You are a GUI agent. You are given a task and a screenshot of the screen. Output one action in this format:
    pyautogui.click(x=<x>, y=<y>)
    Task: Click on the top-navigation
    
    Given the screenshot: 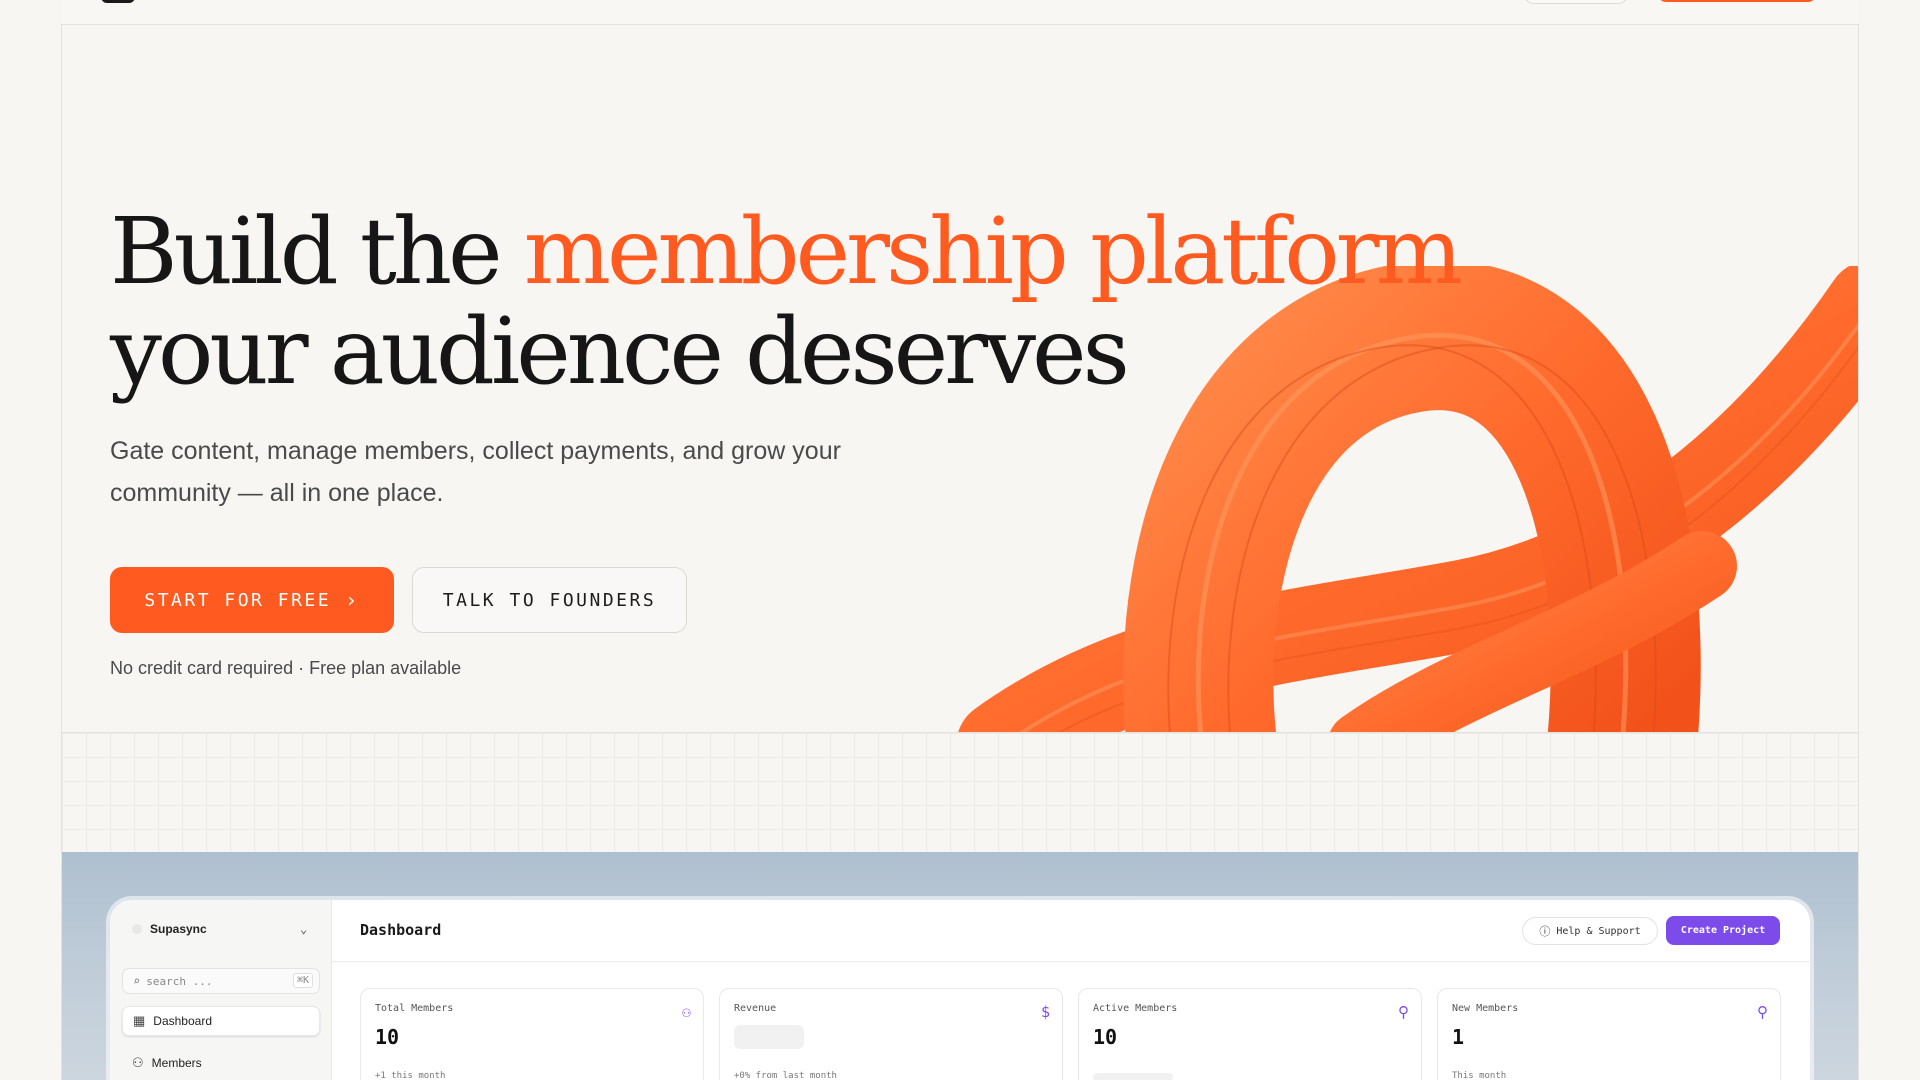 What is the action you would take?
    pyautogui.click(x=960, y=12)
    